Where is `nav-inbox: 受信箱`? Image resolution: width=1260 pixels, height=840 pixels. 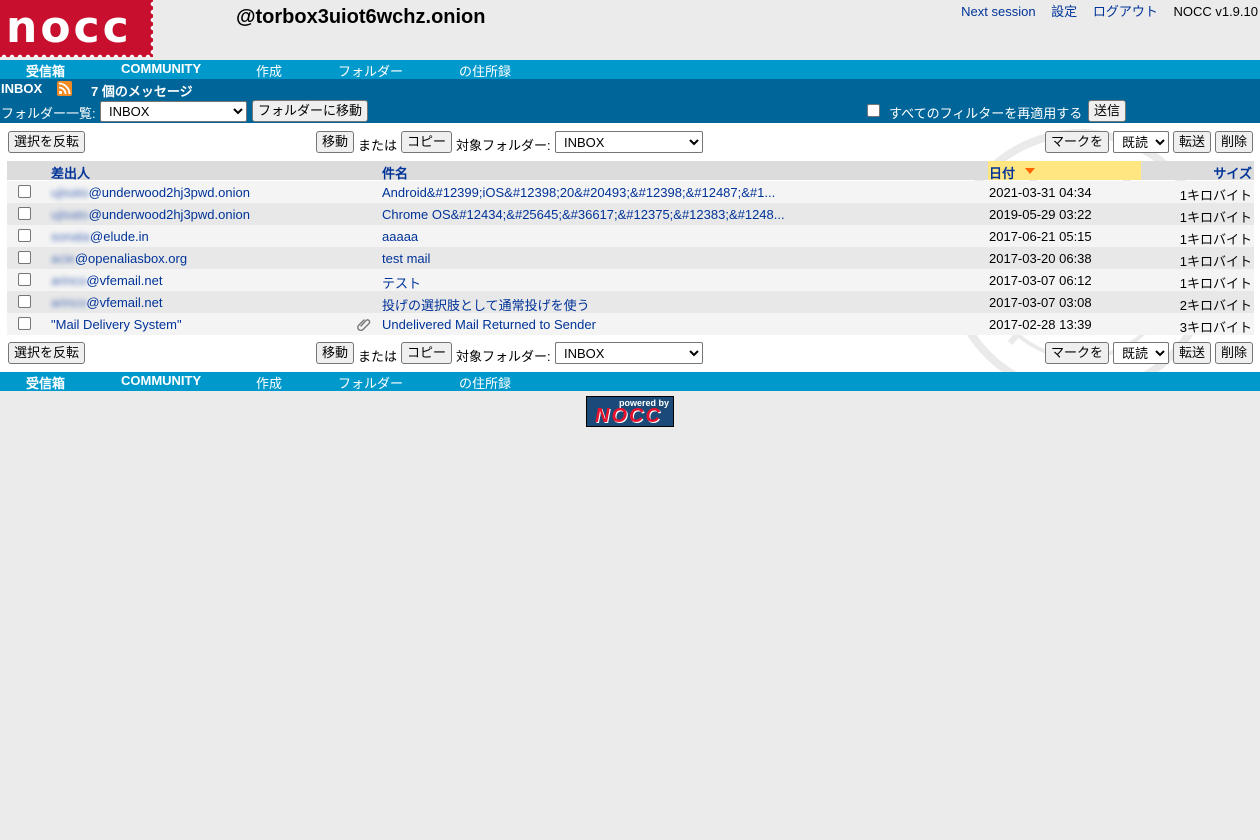 nav-inbox: 受信箱 is located at coordinates (45, 70).